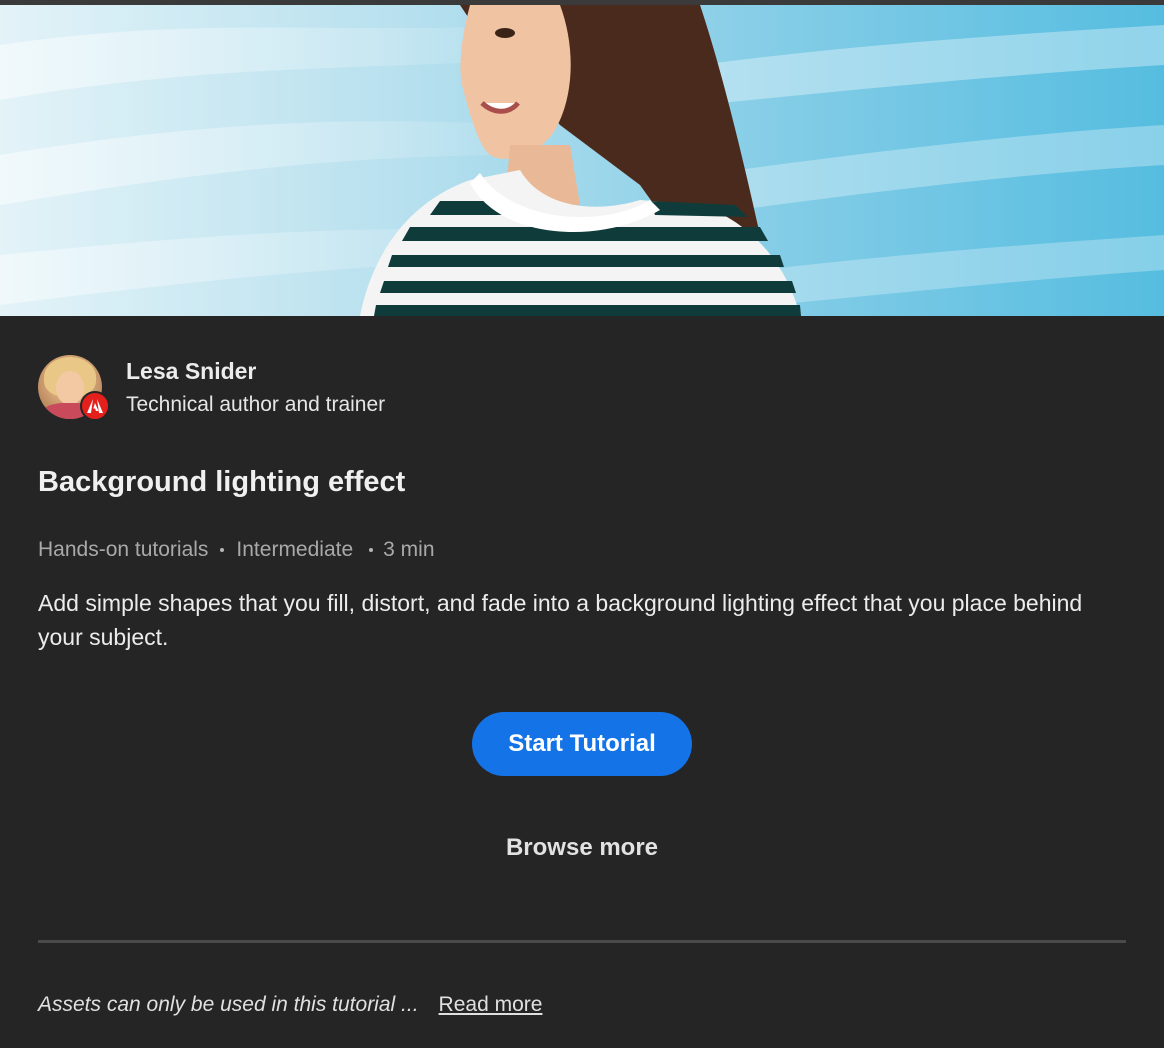  I want to click on author-name: Lesa Snider, so click(191, 371).